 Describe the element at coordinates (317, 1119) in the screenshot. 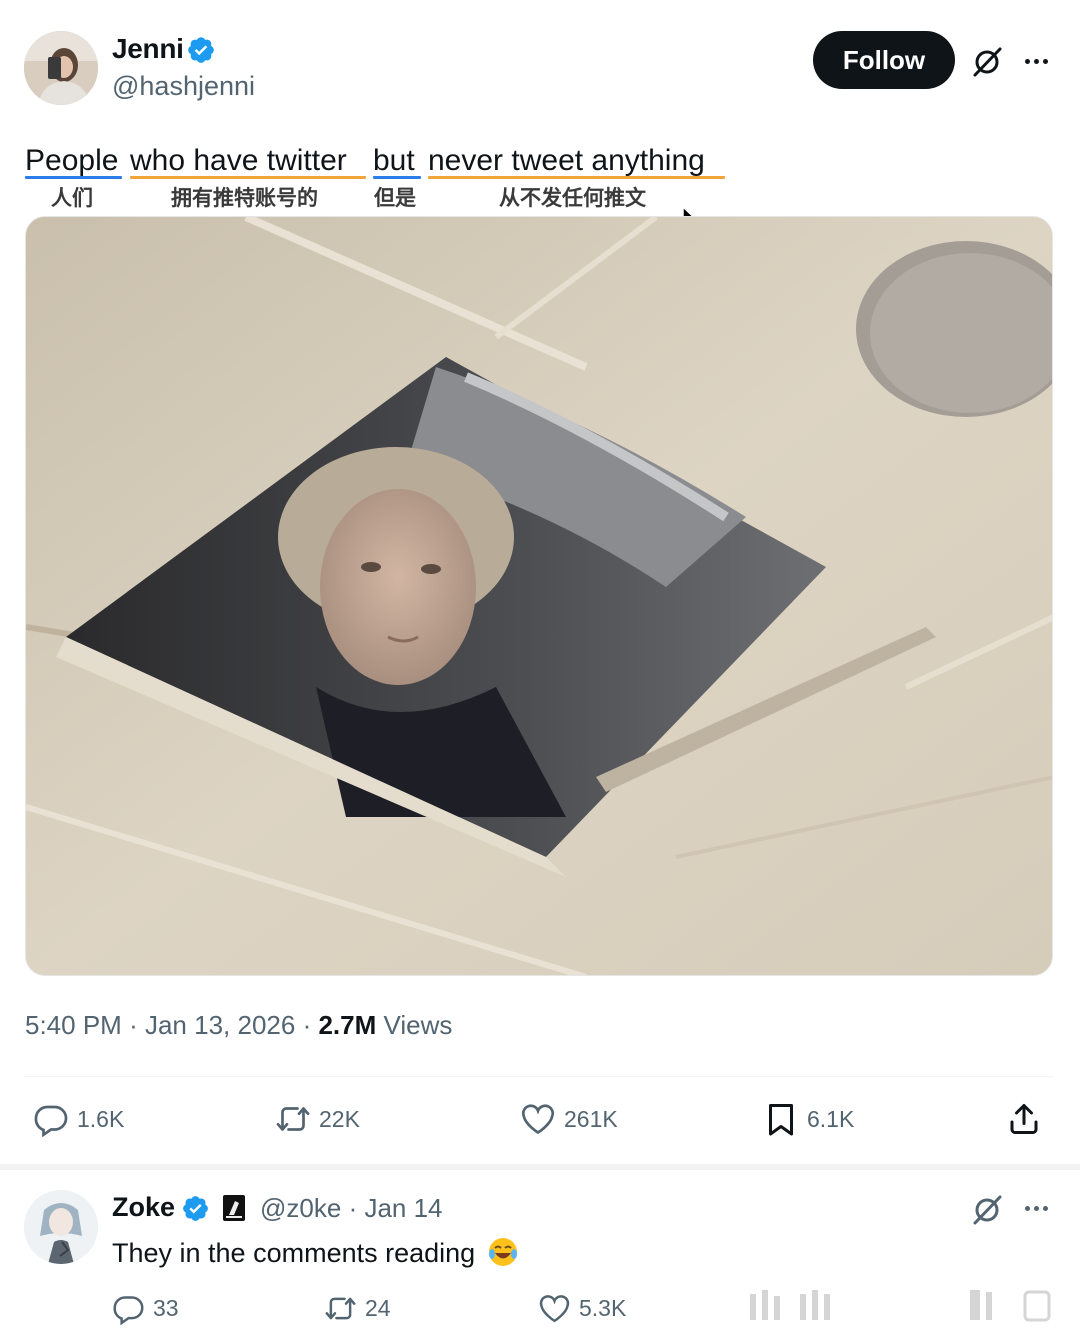

I see `repost-button: 22K` at that location.